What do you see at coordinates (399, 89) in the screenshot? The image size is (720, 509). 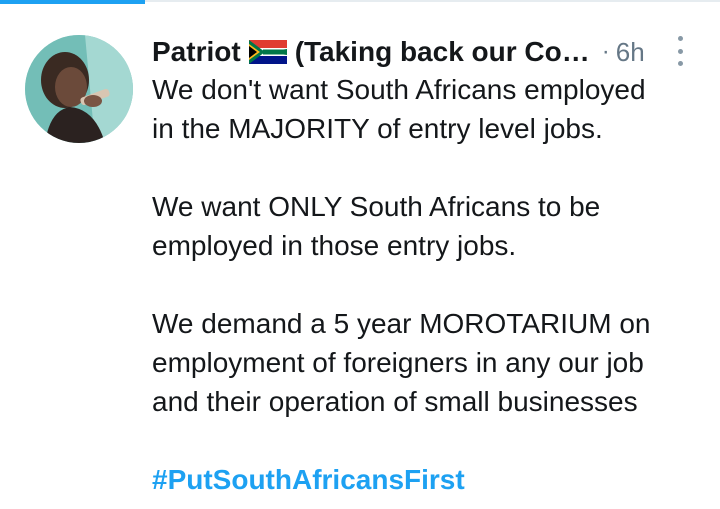 I see `tweet-line: We don't want South Africans employed` at bounding box center [399, 89].